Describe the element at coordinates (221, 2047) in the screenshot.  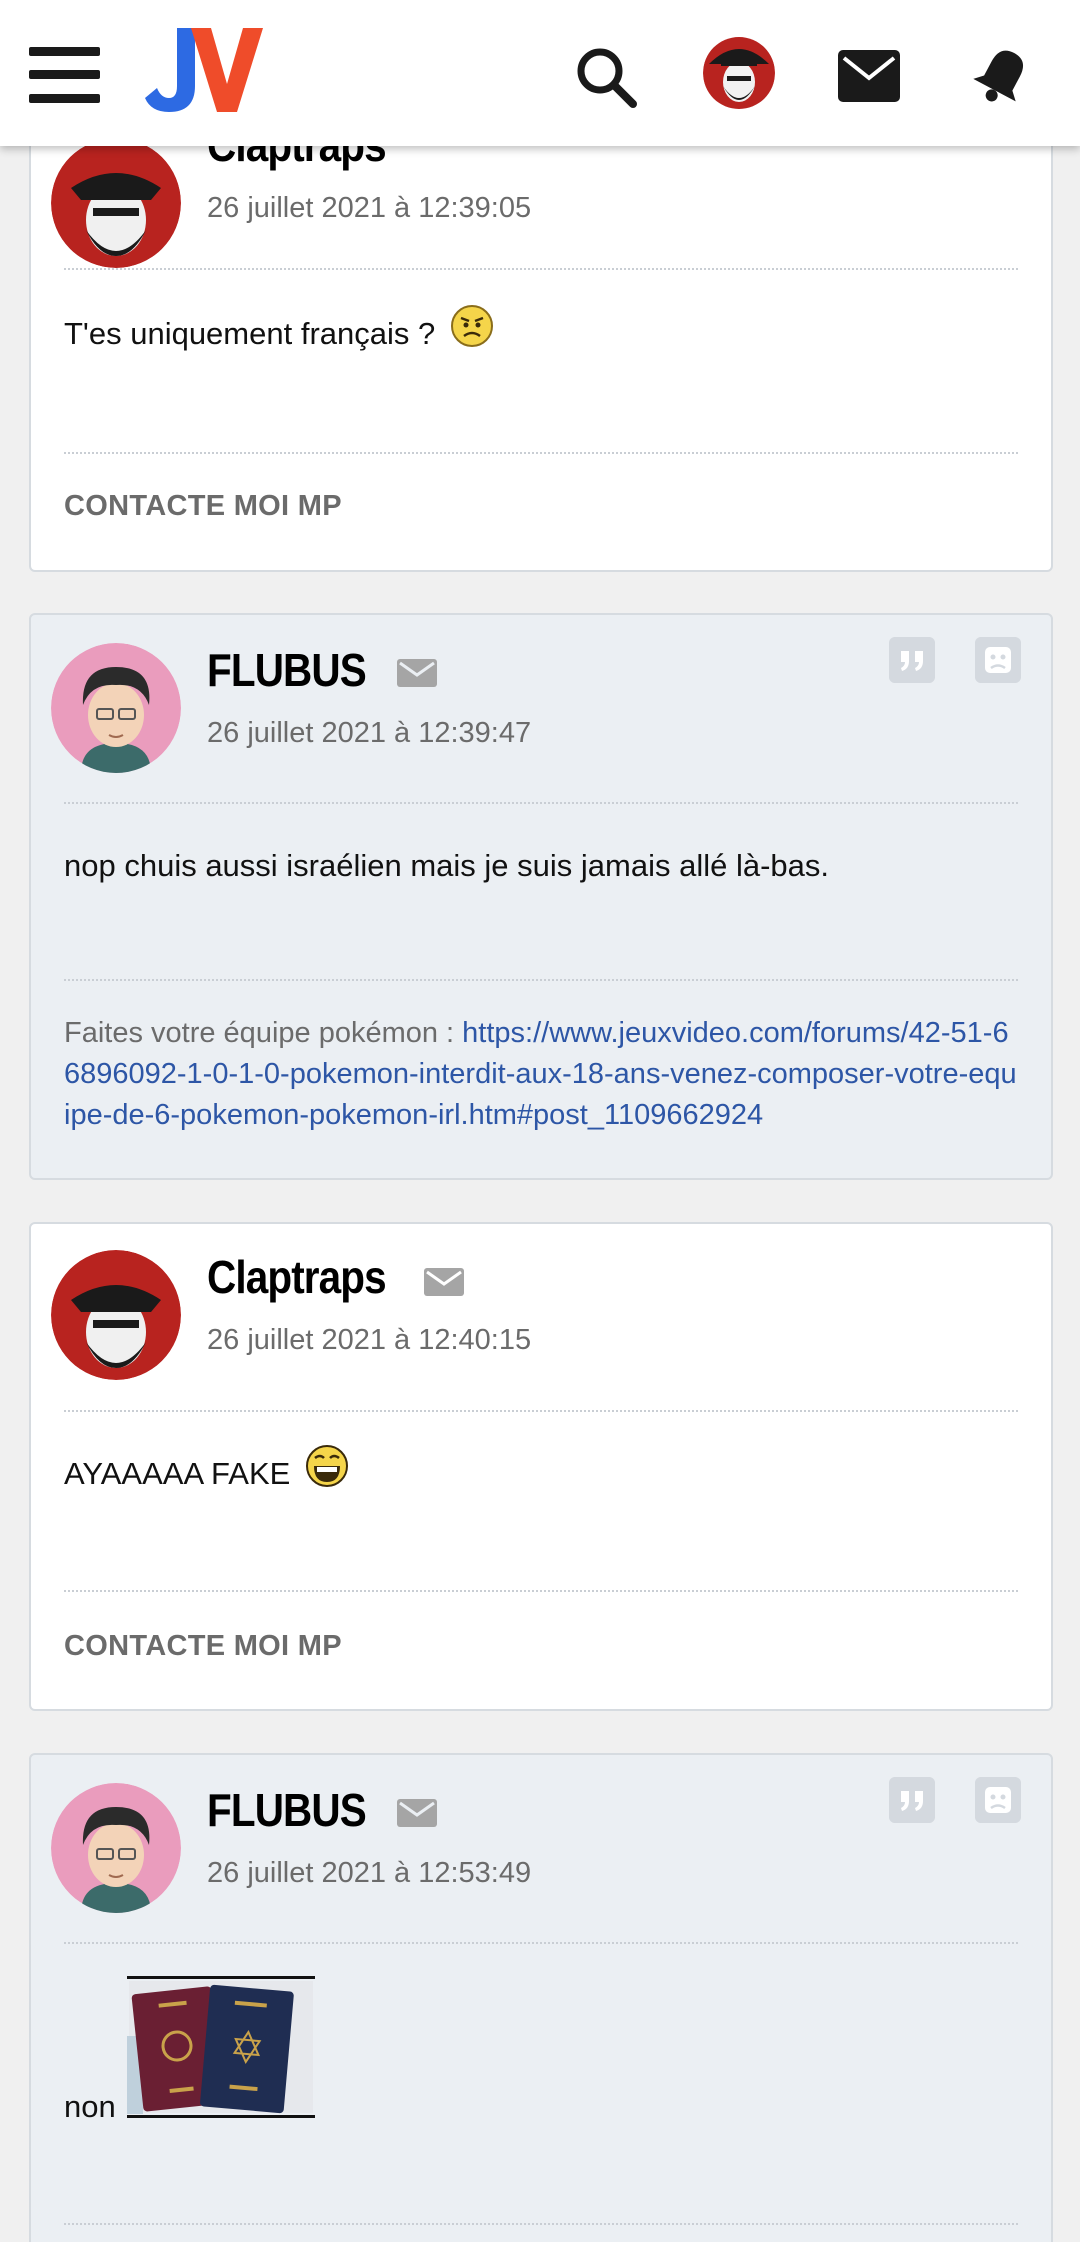
I see `passports-photo` at that location.